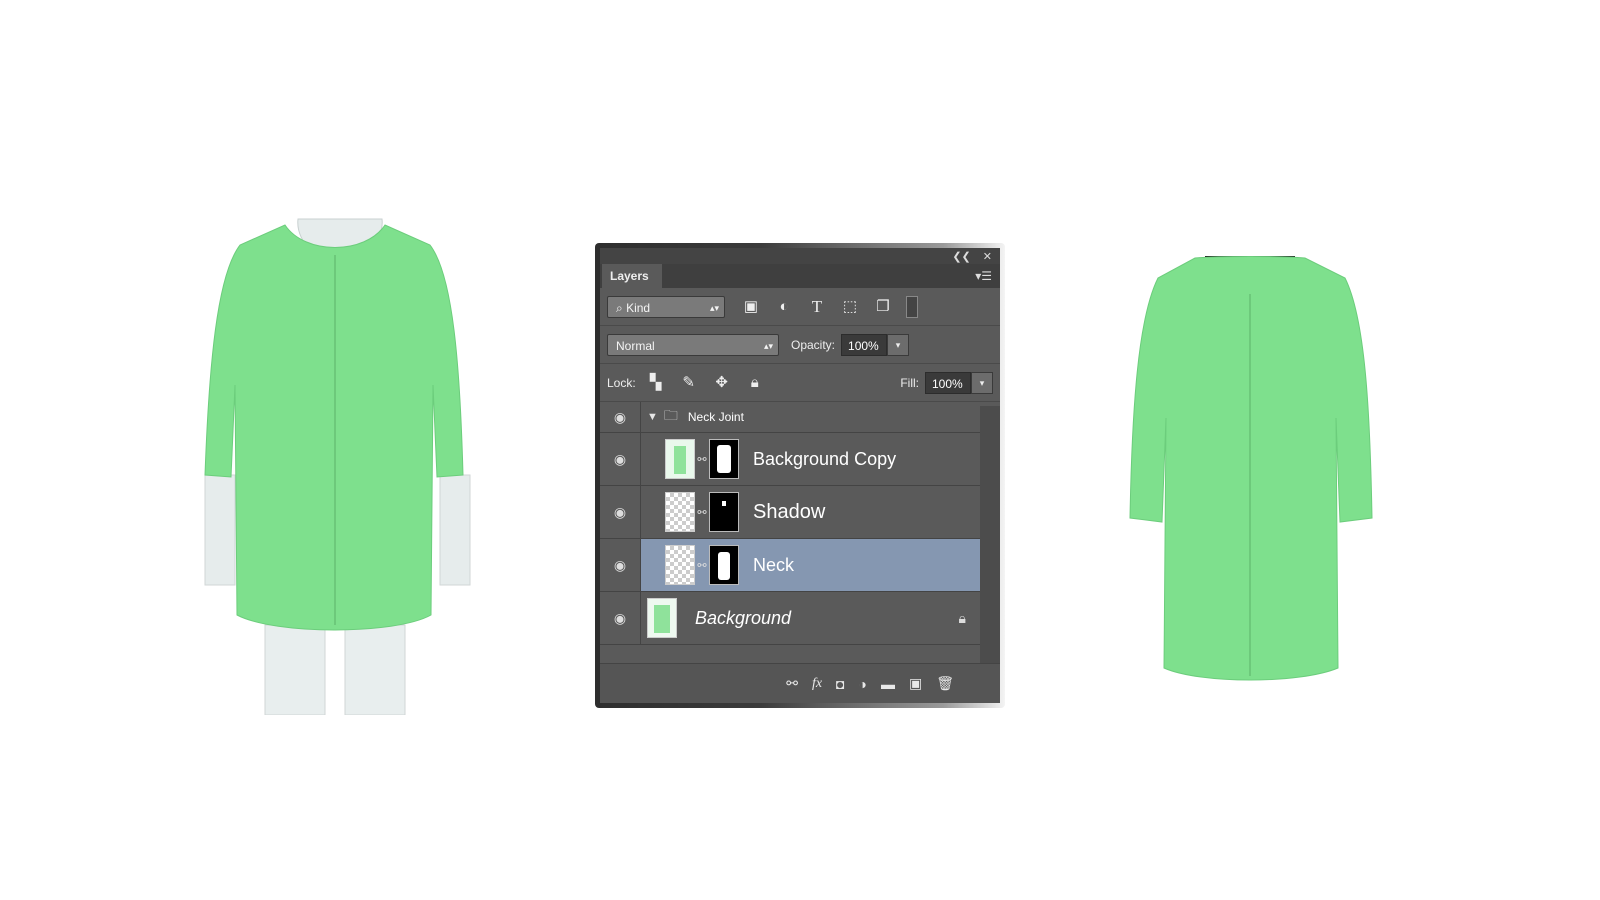 The width and height of the screenshot is (1600, 900). I want to click on type-filter-icon: T, so click(817, 307).